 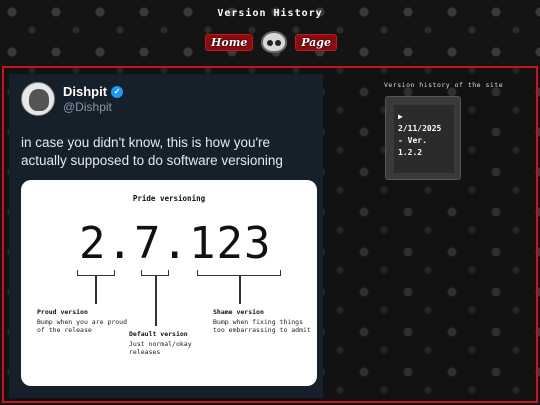 What do you see at coordinates (160, 348) in the screenshot?
I see `default-desc: Just normal/okay releases` at bounding box center [160, 348].